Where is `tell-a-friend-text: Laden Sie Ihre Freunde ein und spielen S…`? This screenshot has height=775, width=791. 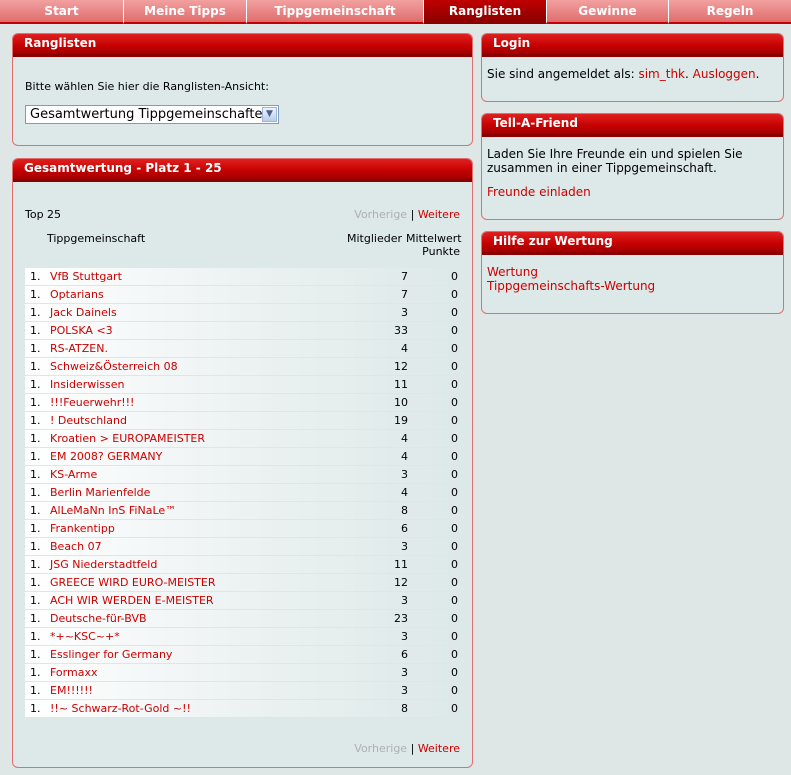 tell-a-friend-text: Laden Sie Ihre Freunde ein und spielen S… is located at coordinates (615, 161).